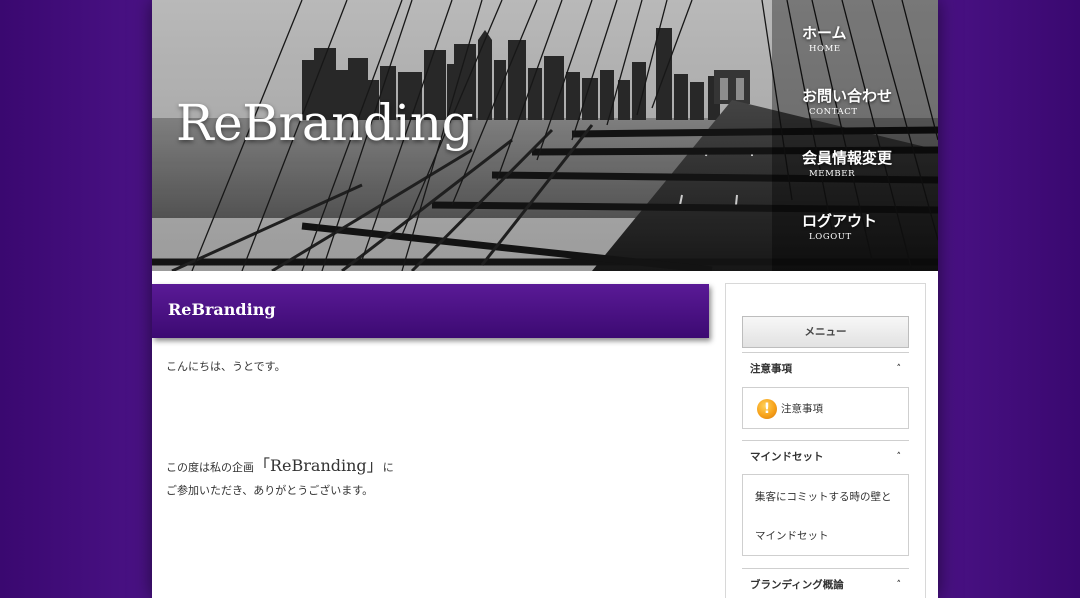 The image size is (1080, 598). What do you see at coordinates (833, 112) in the screenshot?
I see `nav-contact-sublabel: CONTACT` at bounding box center [833, 112].